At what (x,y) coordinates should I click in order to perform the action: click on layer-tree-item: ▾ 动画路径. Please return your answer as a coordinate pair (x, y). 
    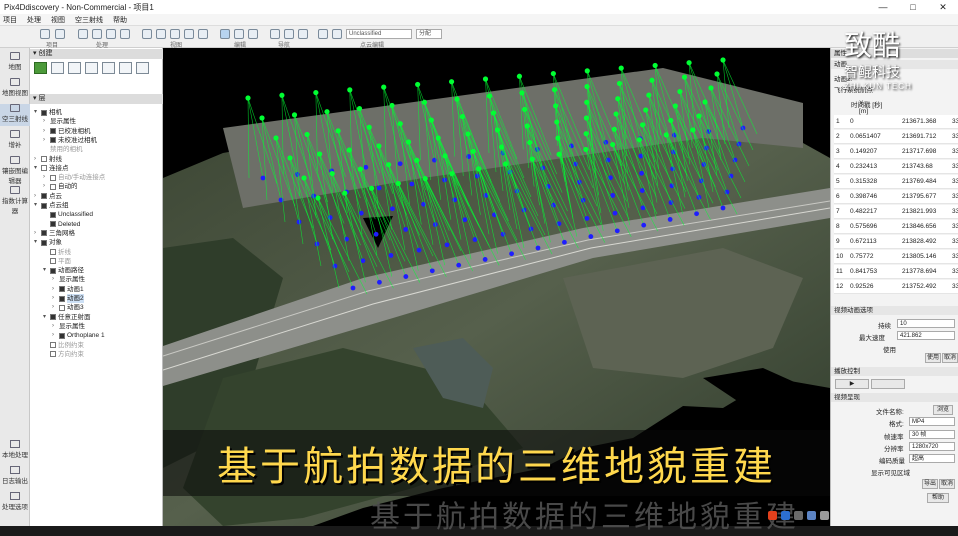
    Looking at the image, I should click on (63, 270).